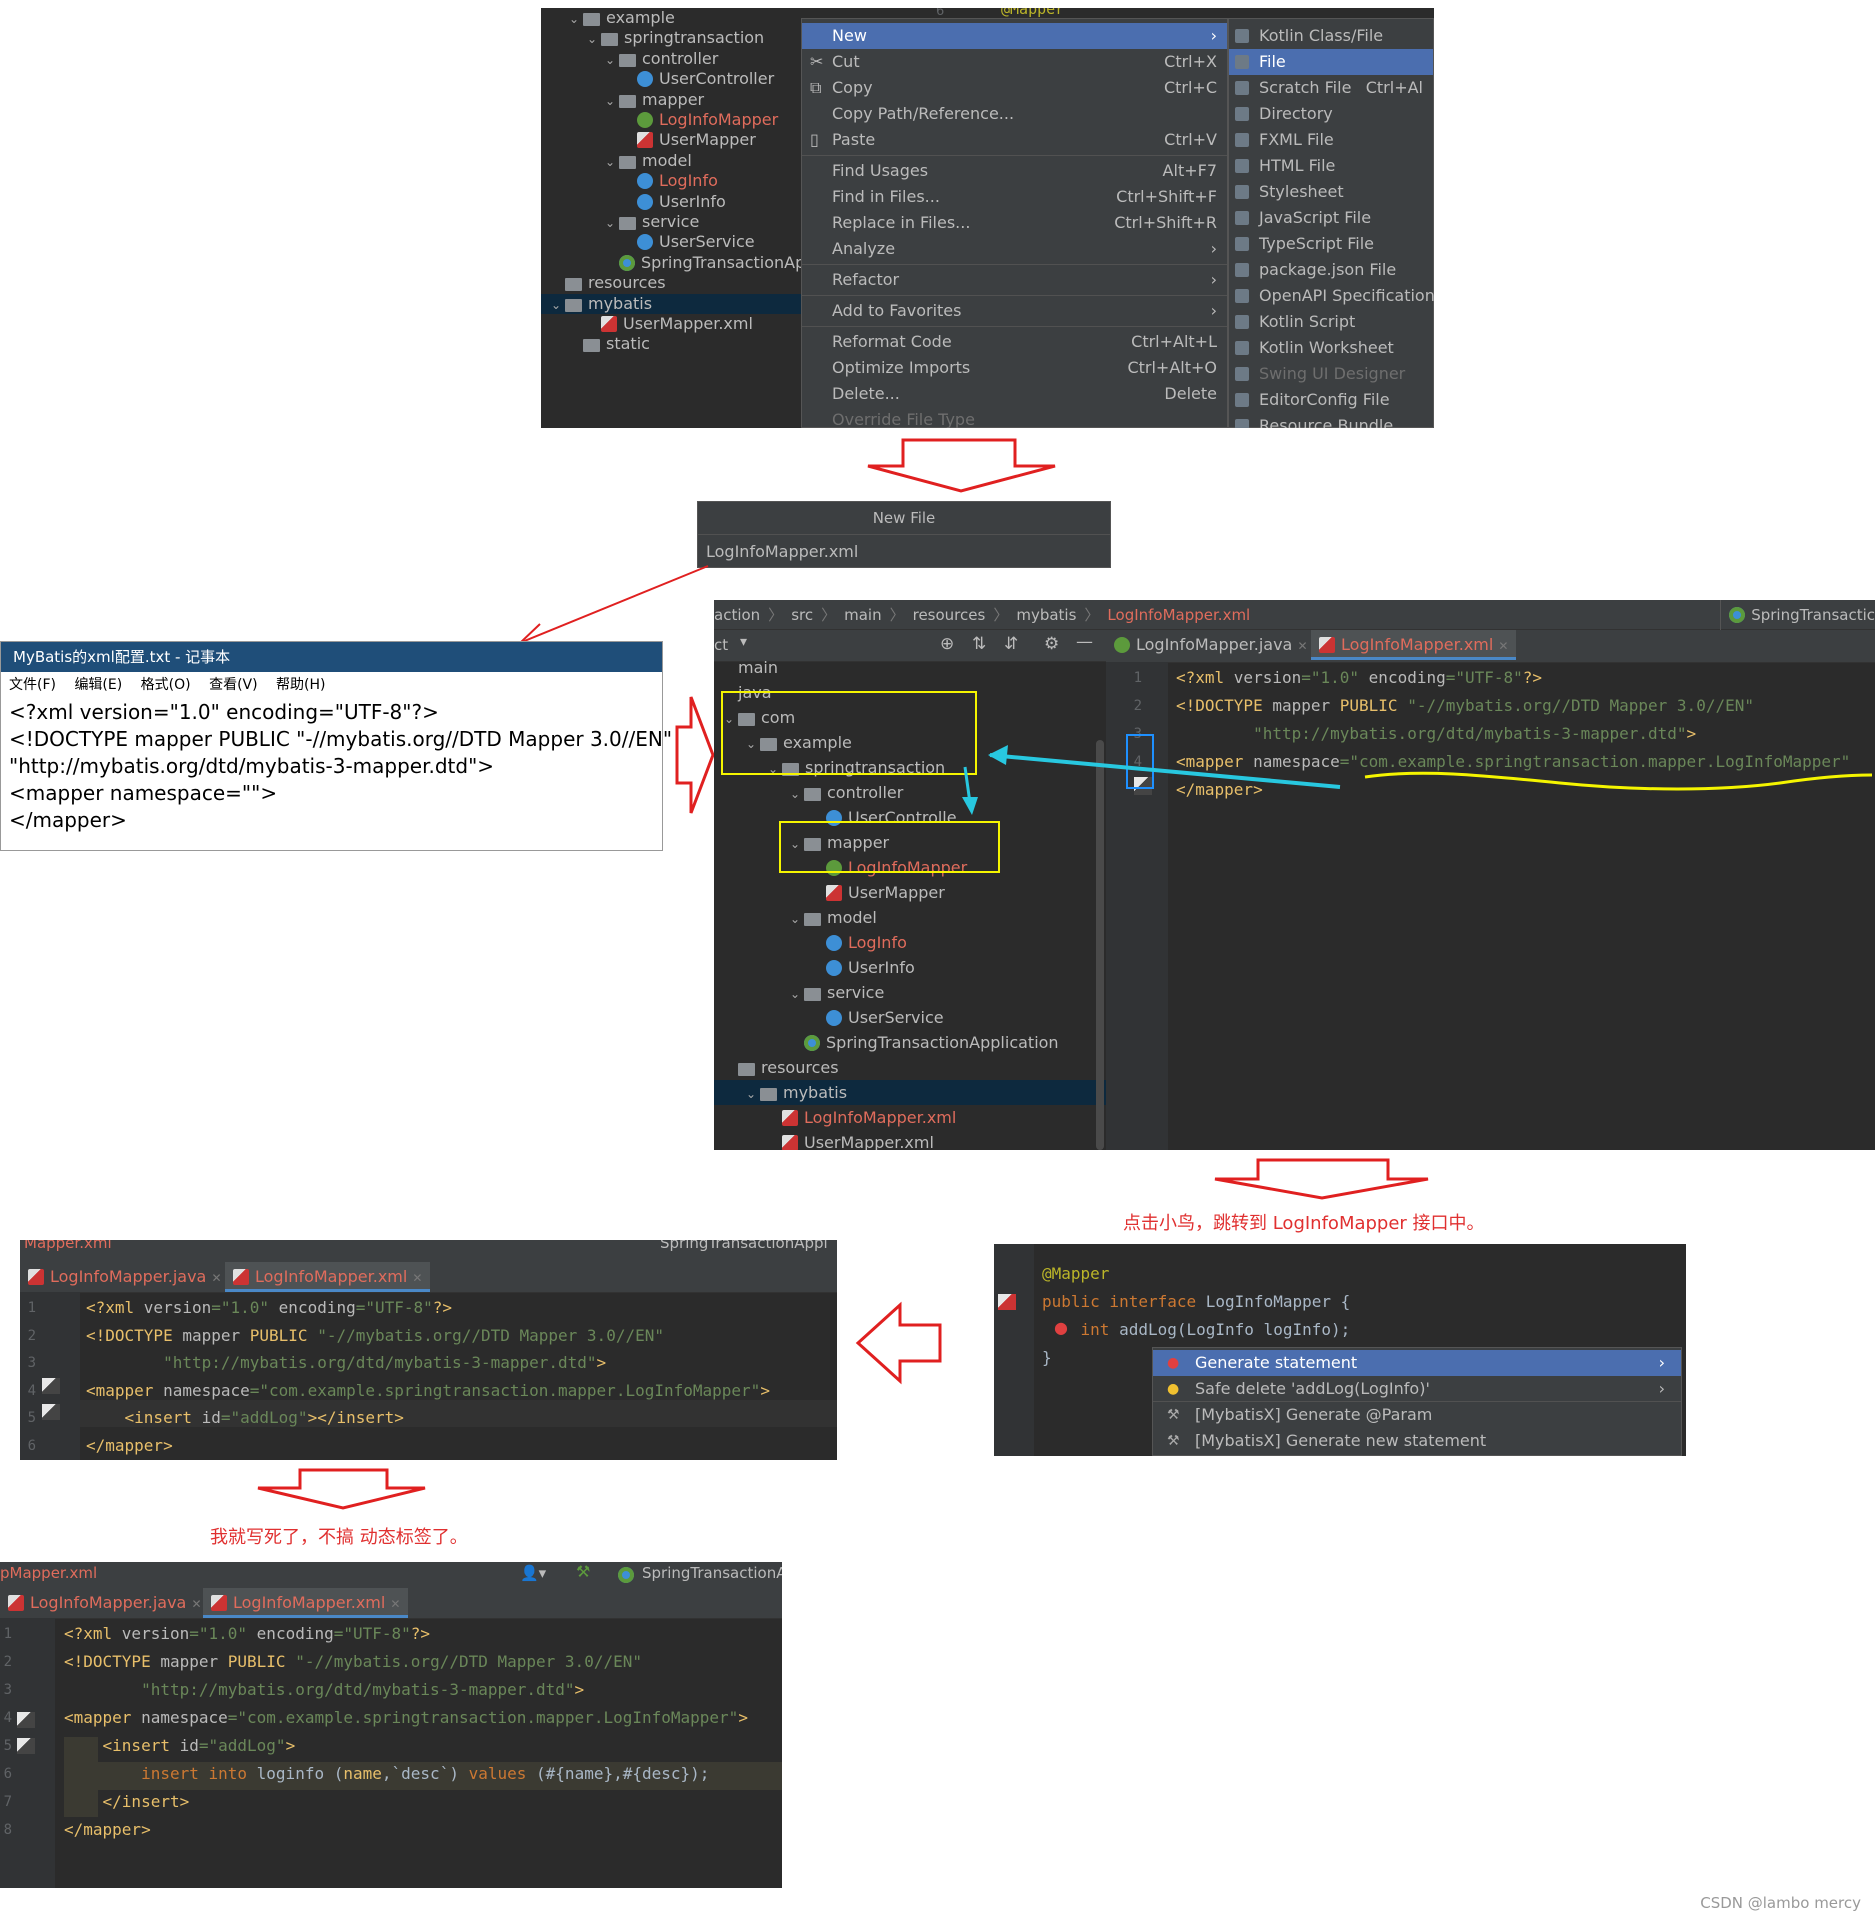 The height and width of the screenshot is (1921, 1875). Describe the element at coordinates (910, 917) in the screenshot. I see `tree-item: ⌄ model` at that location.